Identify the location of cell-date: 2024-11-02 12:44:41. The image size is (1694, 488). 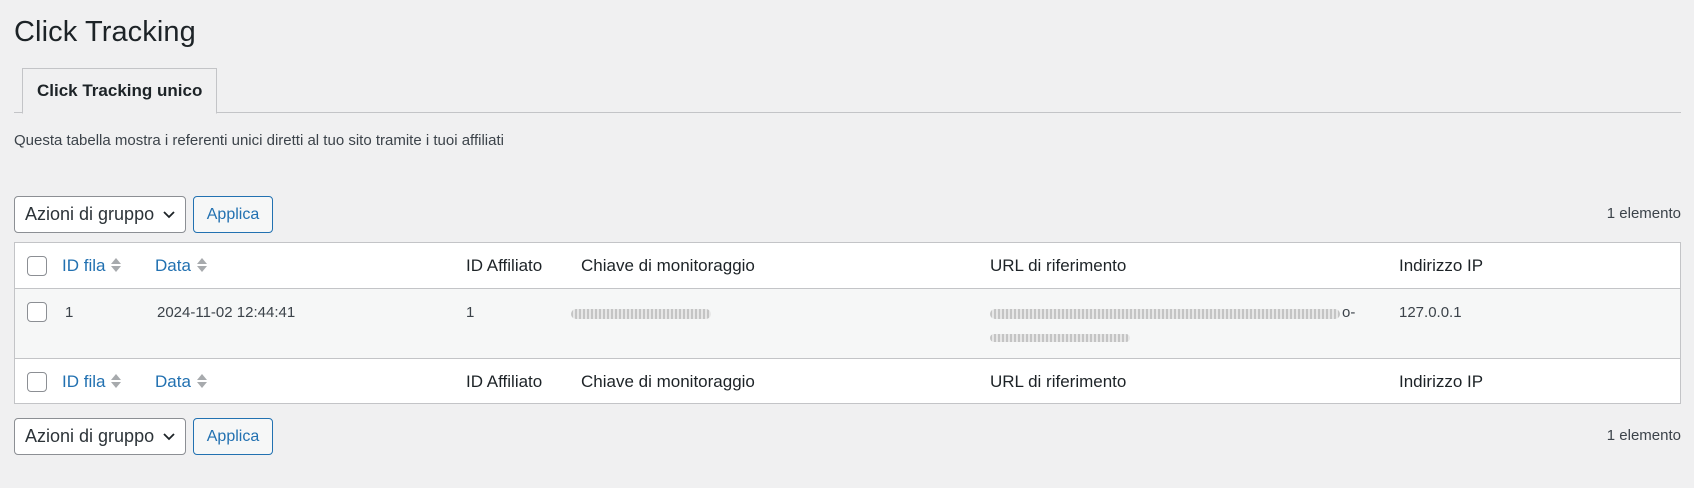
(226, 312).